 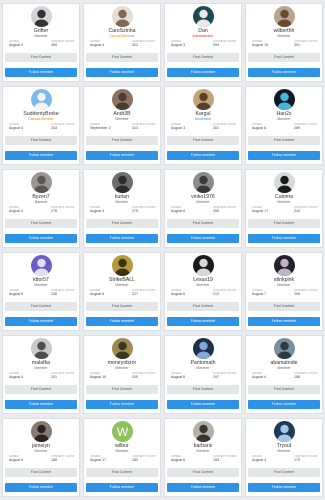 I want to click on joined-date: August 5, so click(x=97, y=294).